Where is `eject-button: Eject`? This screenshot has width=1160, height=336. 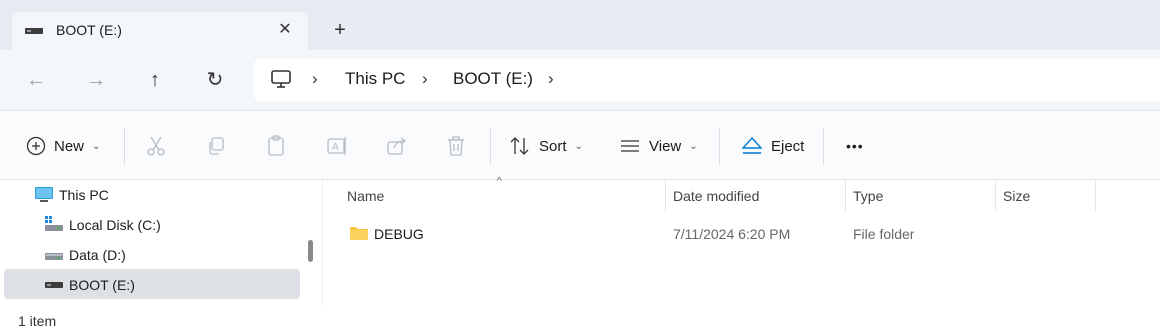
eject-button: Eject is located at coordinates (772, 146).